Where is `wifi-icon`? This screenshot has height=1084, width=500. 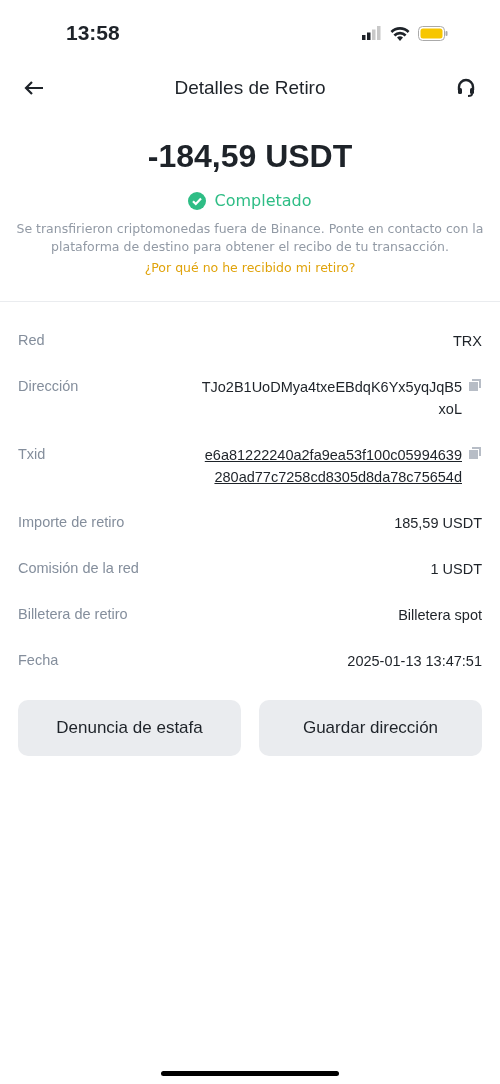 wifi-icon is located at coordinates (400, 33).